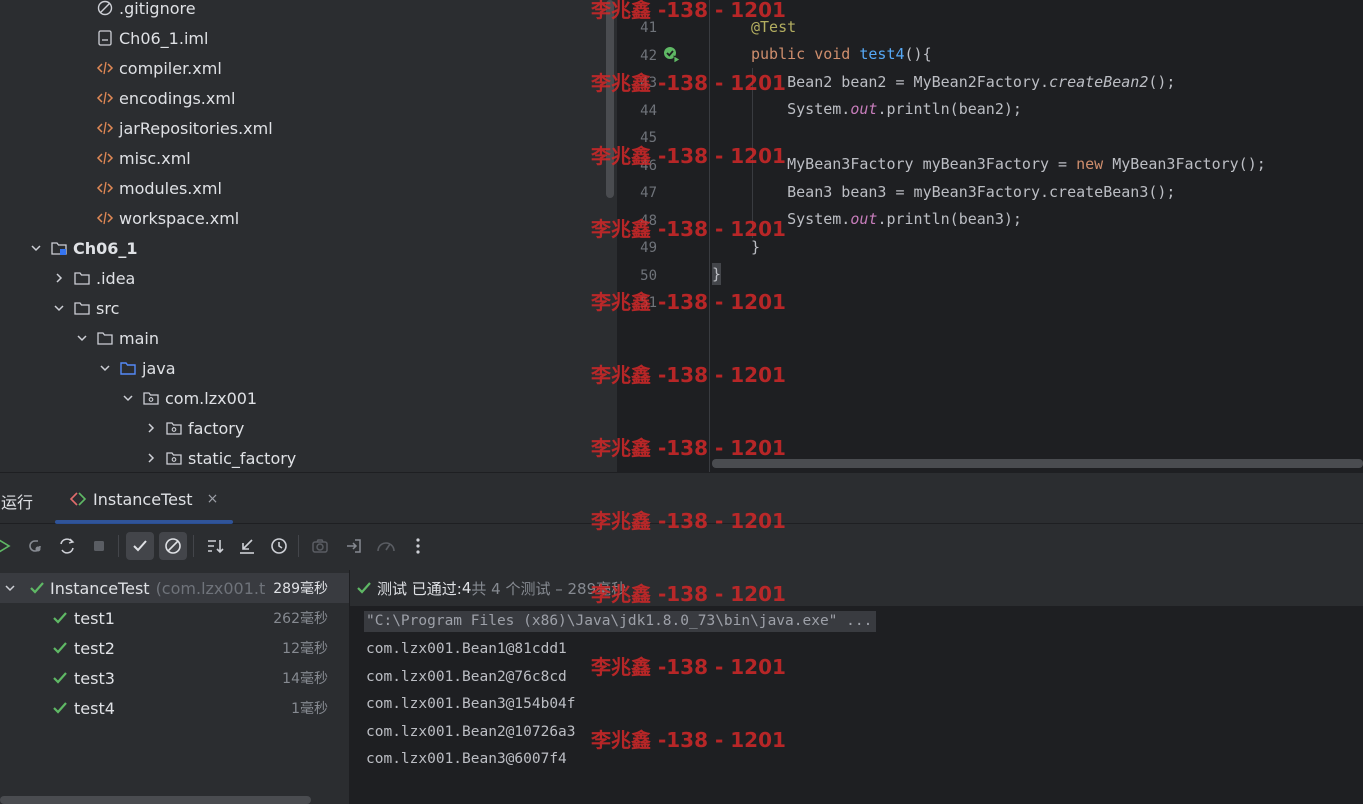  Describe the element at coordinates (170, 188) in the screenshot. I see `tree-item-label: modules.xml` at that location.